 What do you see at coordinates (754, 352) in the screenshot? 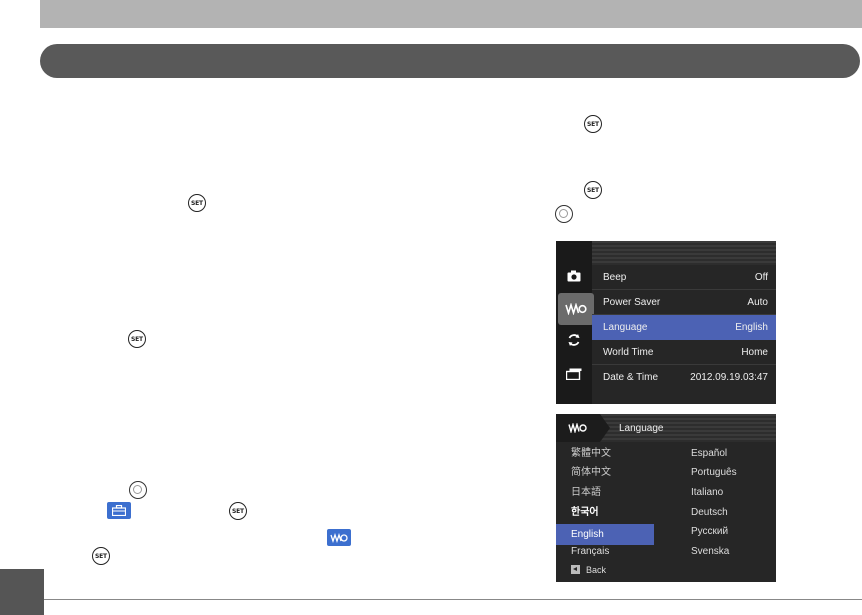
I see `menu-row-value: Home` at bounding box center [754, 352].